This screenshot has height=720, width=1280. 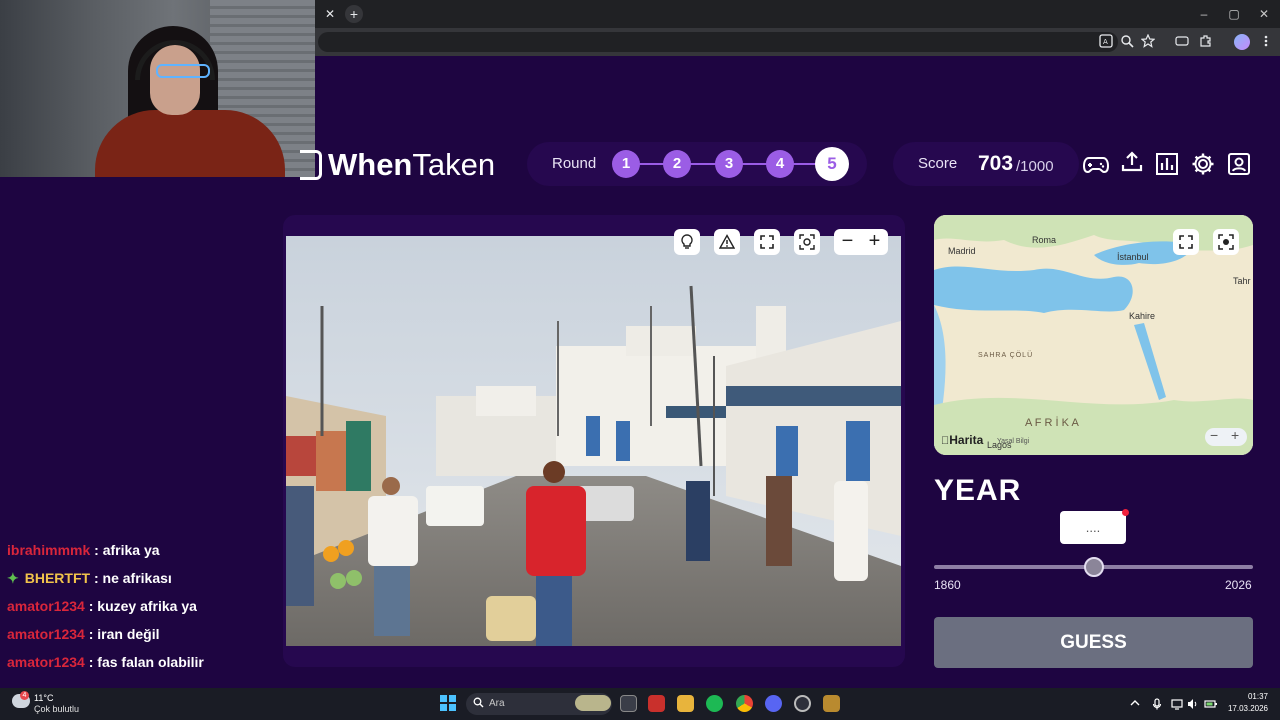 I want to click on translate-icon: A, so click(x=1106, y=42).